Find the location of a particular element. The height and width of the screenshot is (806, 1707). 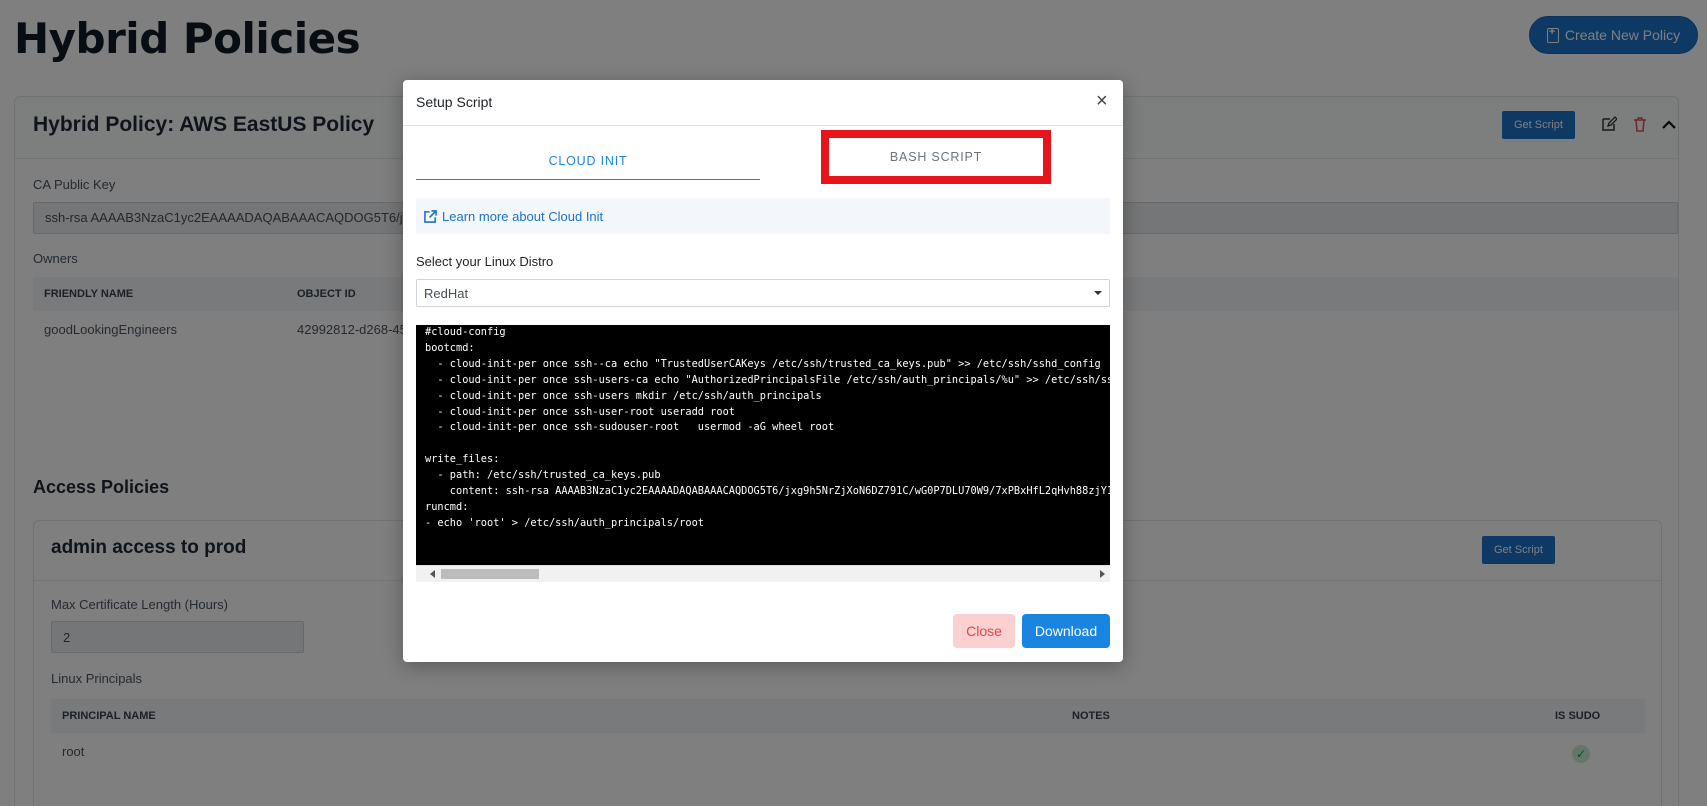

learn-more-label: Learn more about Cloud Init is located at coordinates (523, 216).